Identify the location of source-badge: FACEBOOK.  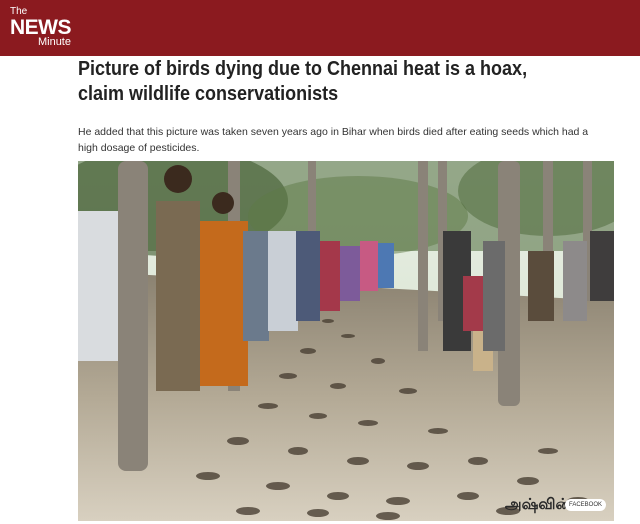
(585, 505).